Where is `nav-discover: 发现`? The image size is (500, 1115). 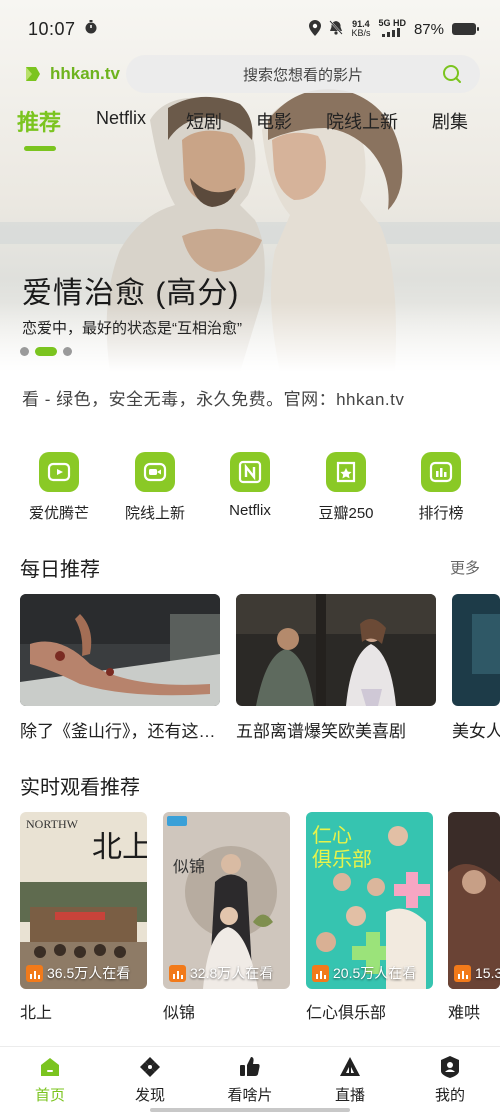 nav-discover: 发现 is located at coordinates (150, 1080).